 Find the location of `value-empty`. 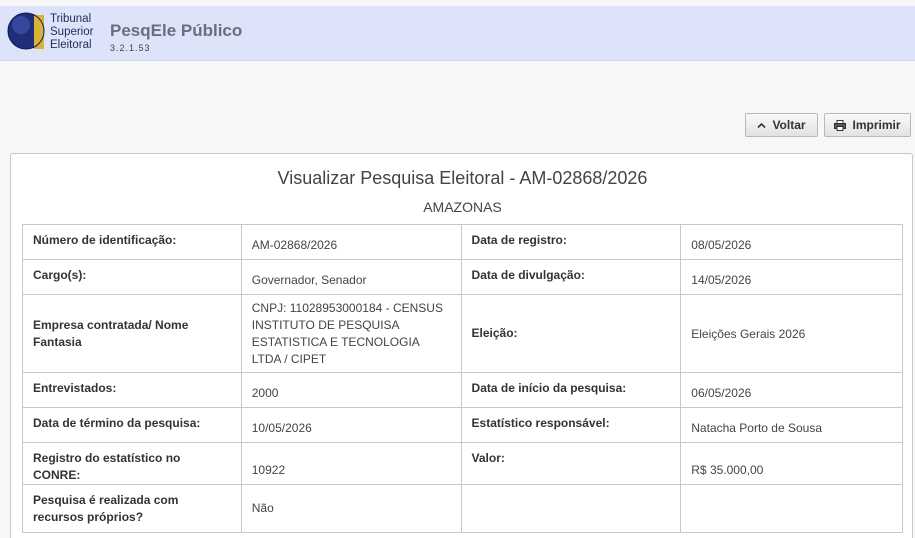

value-empty is located at coordinates (791, 508).